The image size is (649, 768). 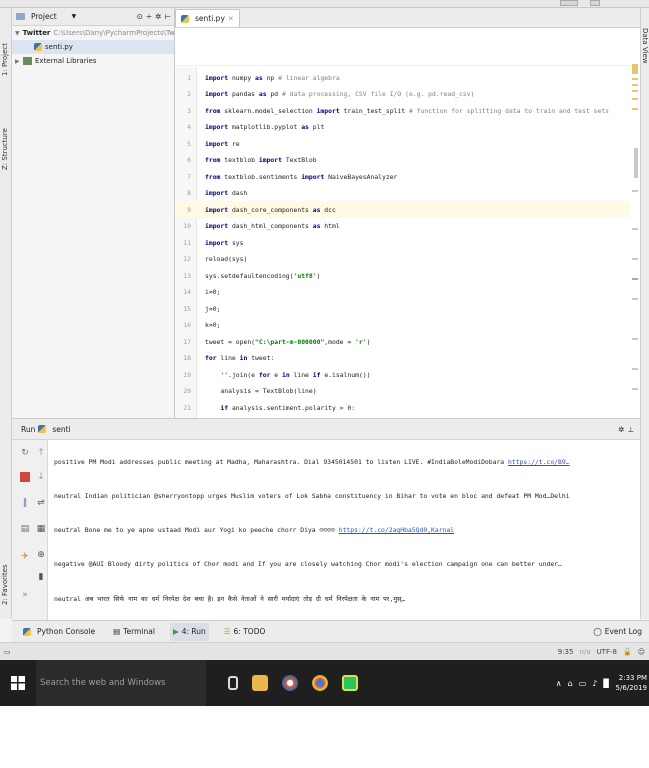 What do you see at coordinates (25, 477) in the screenshot?
I see `stop-icon` at bounding box center [25, 477].